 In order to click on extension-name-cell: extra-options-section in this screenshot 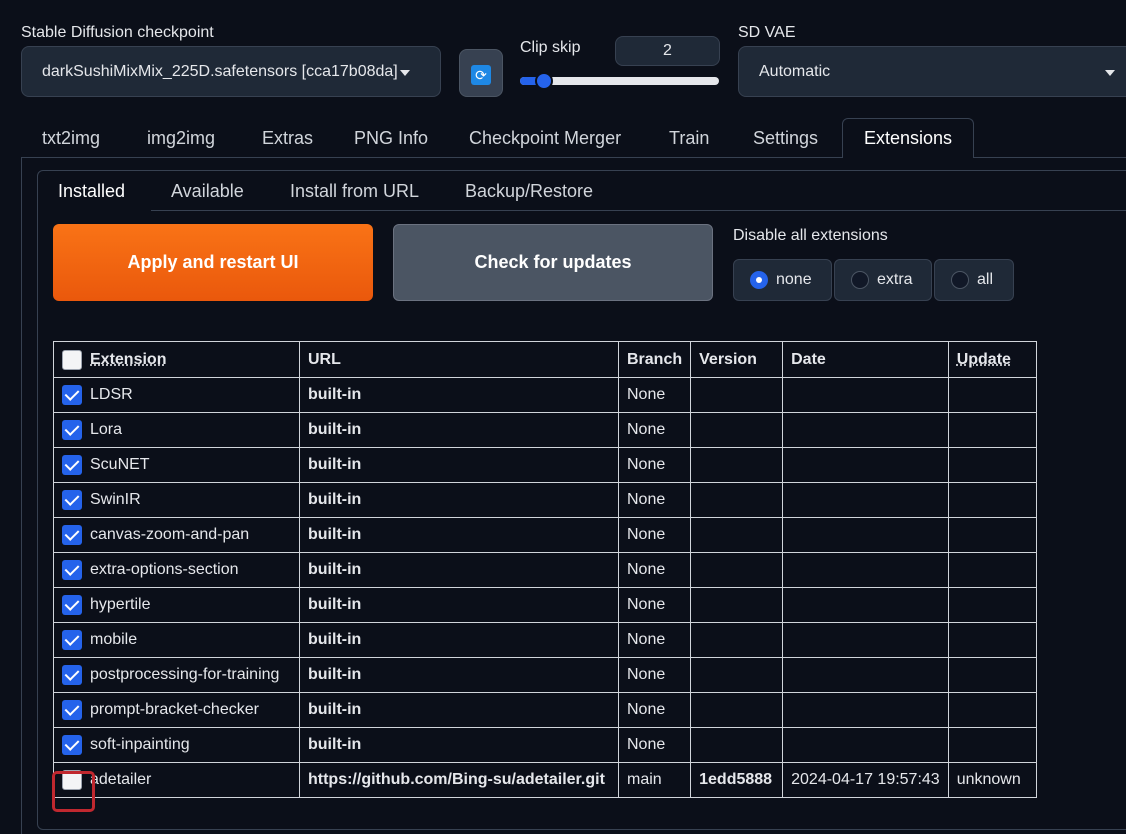, I will do `click(176, 570)`.